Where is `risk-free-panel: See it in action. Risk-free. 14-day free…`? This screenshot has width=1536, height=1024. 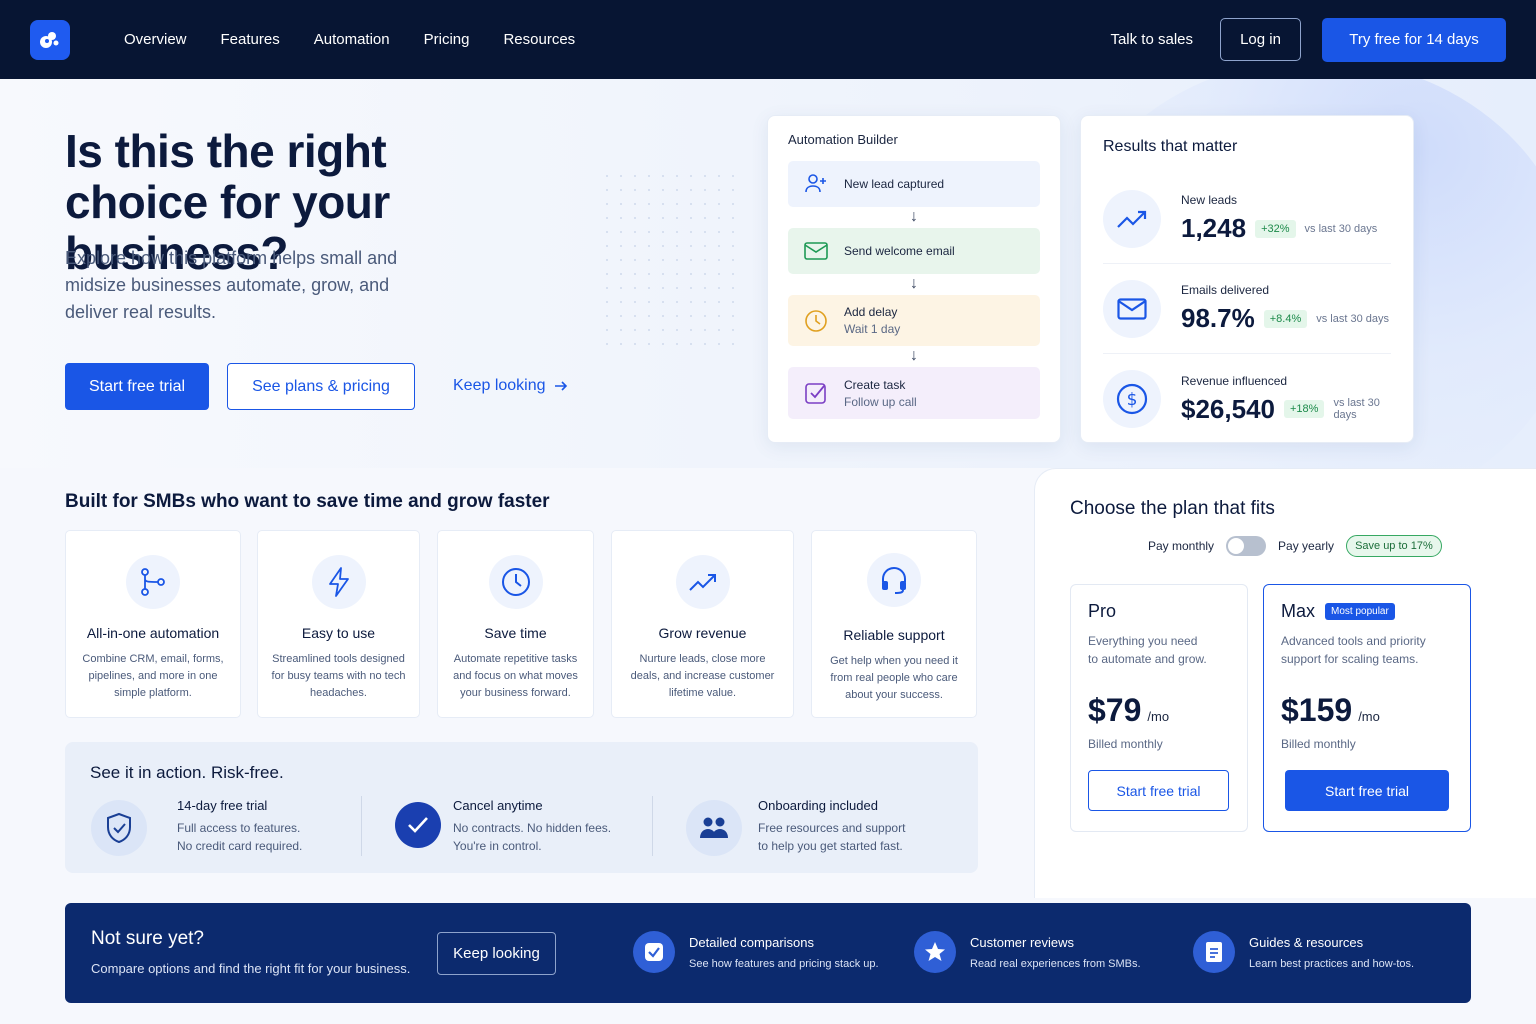 risk-free-panel: See it in action. Risk-free. 14-day free… is located at coordinates (521, 807).